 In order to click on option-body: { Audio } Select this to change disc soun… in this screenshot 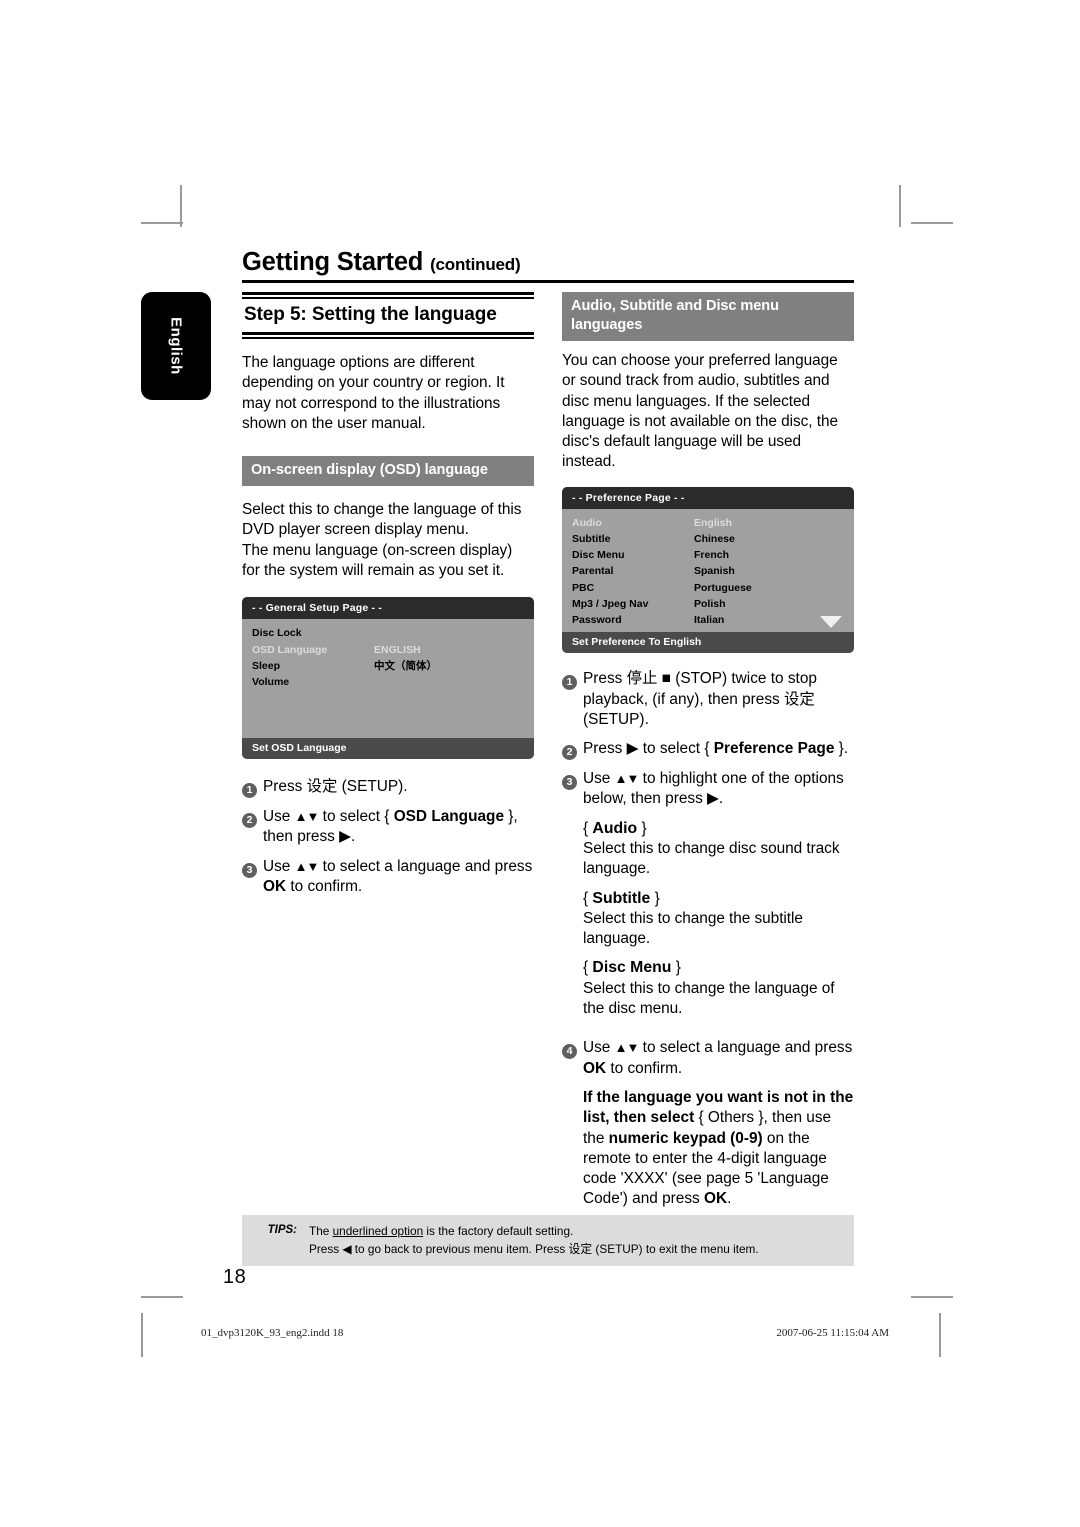, I will do `click(718, 849)`.